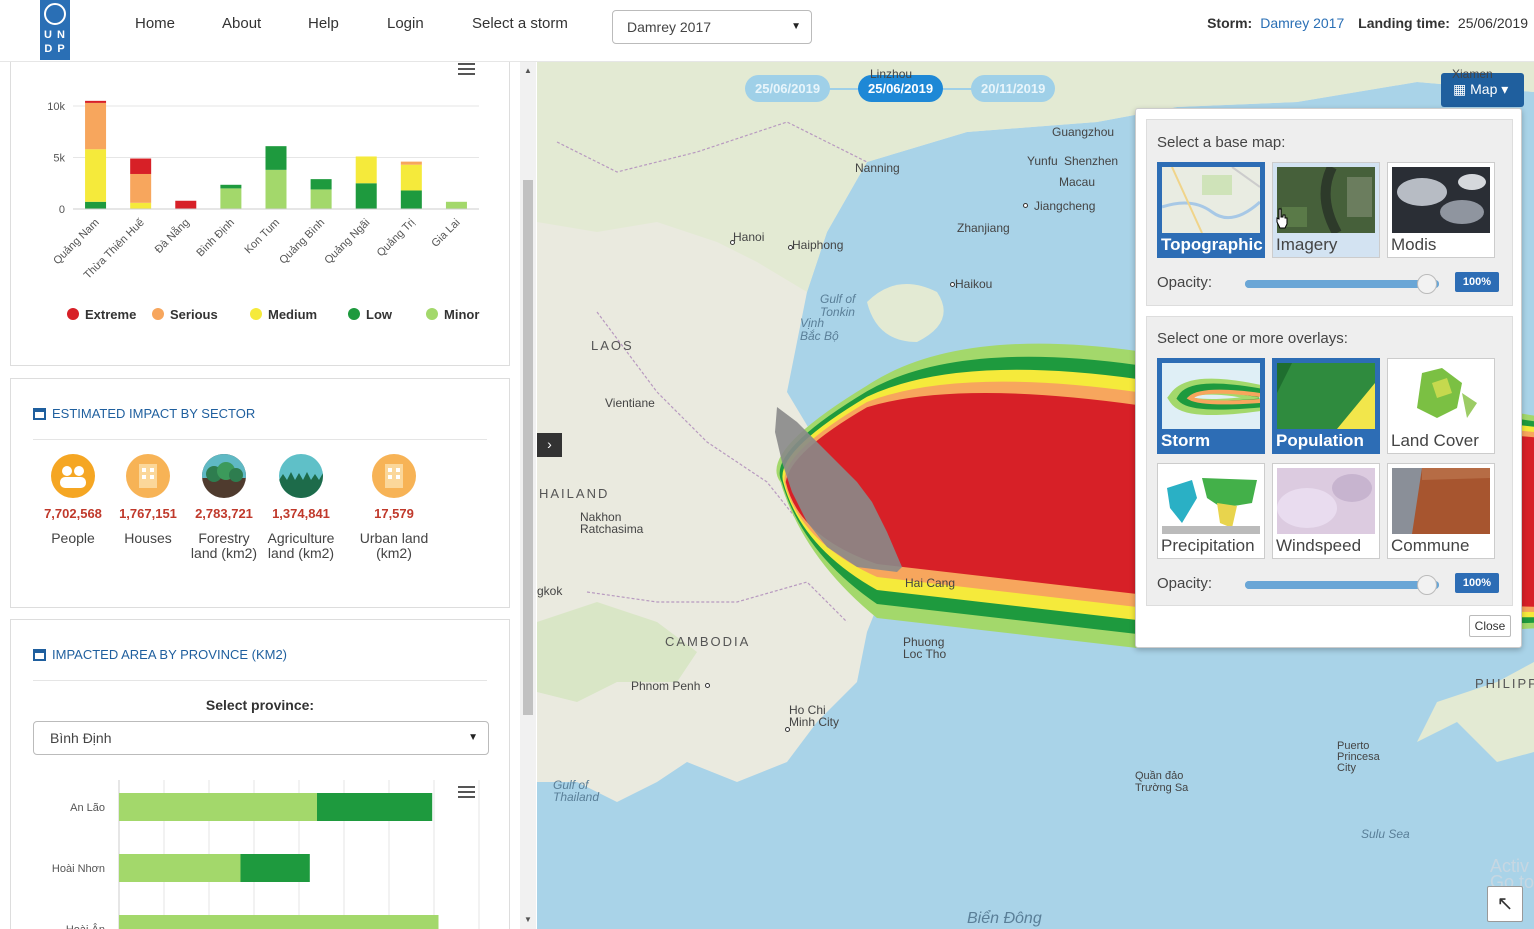  I want to click on urban-icon, so click(394, 476).